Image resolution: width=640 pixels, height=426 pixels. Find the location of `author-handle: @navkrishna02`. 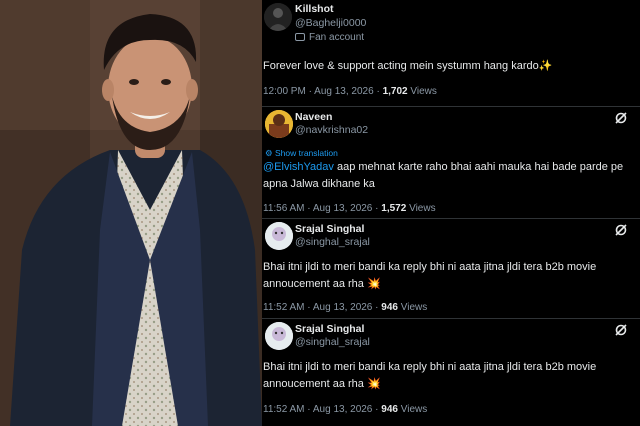

author-handle: @navkrishna02 is located at coordinates (331, 130).